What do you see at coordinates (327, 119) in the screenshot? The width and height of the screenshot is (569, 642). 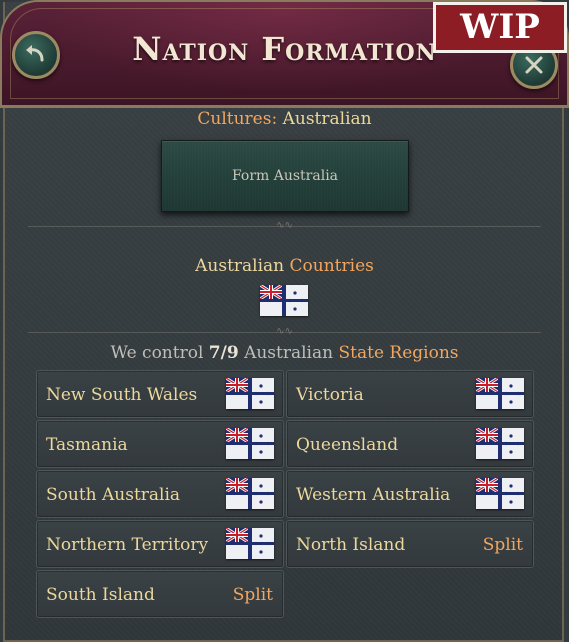 I see `cultures-value: Australian` at bounding box center [327, 119].